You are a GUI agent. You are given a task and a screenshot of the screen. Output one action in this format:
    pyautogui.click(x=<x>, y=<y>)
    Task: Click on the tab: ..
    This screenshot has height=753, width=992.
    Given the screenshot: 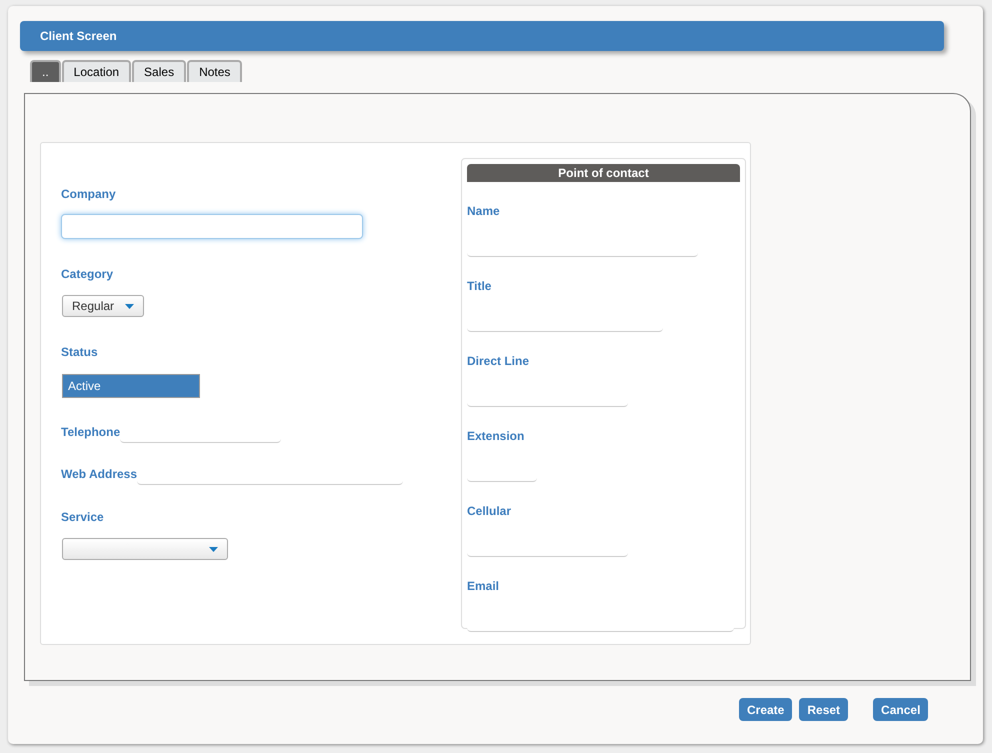 What is the action you would take?
    pyautogui.click(x=45, y=71)
    